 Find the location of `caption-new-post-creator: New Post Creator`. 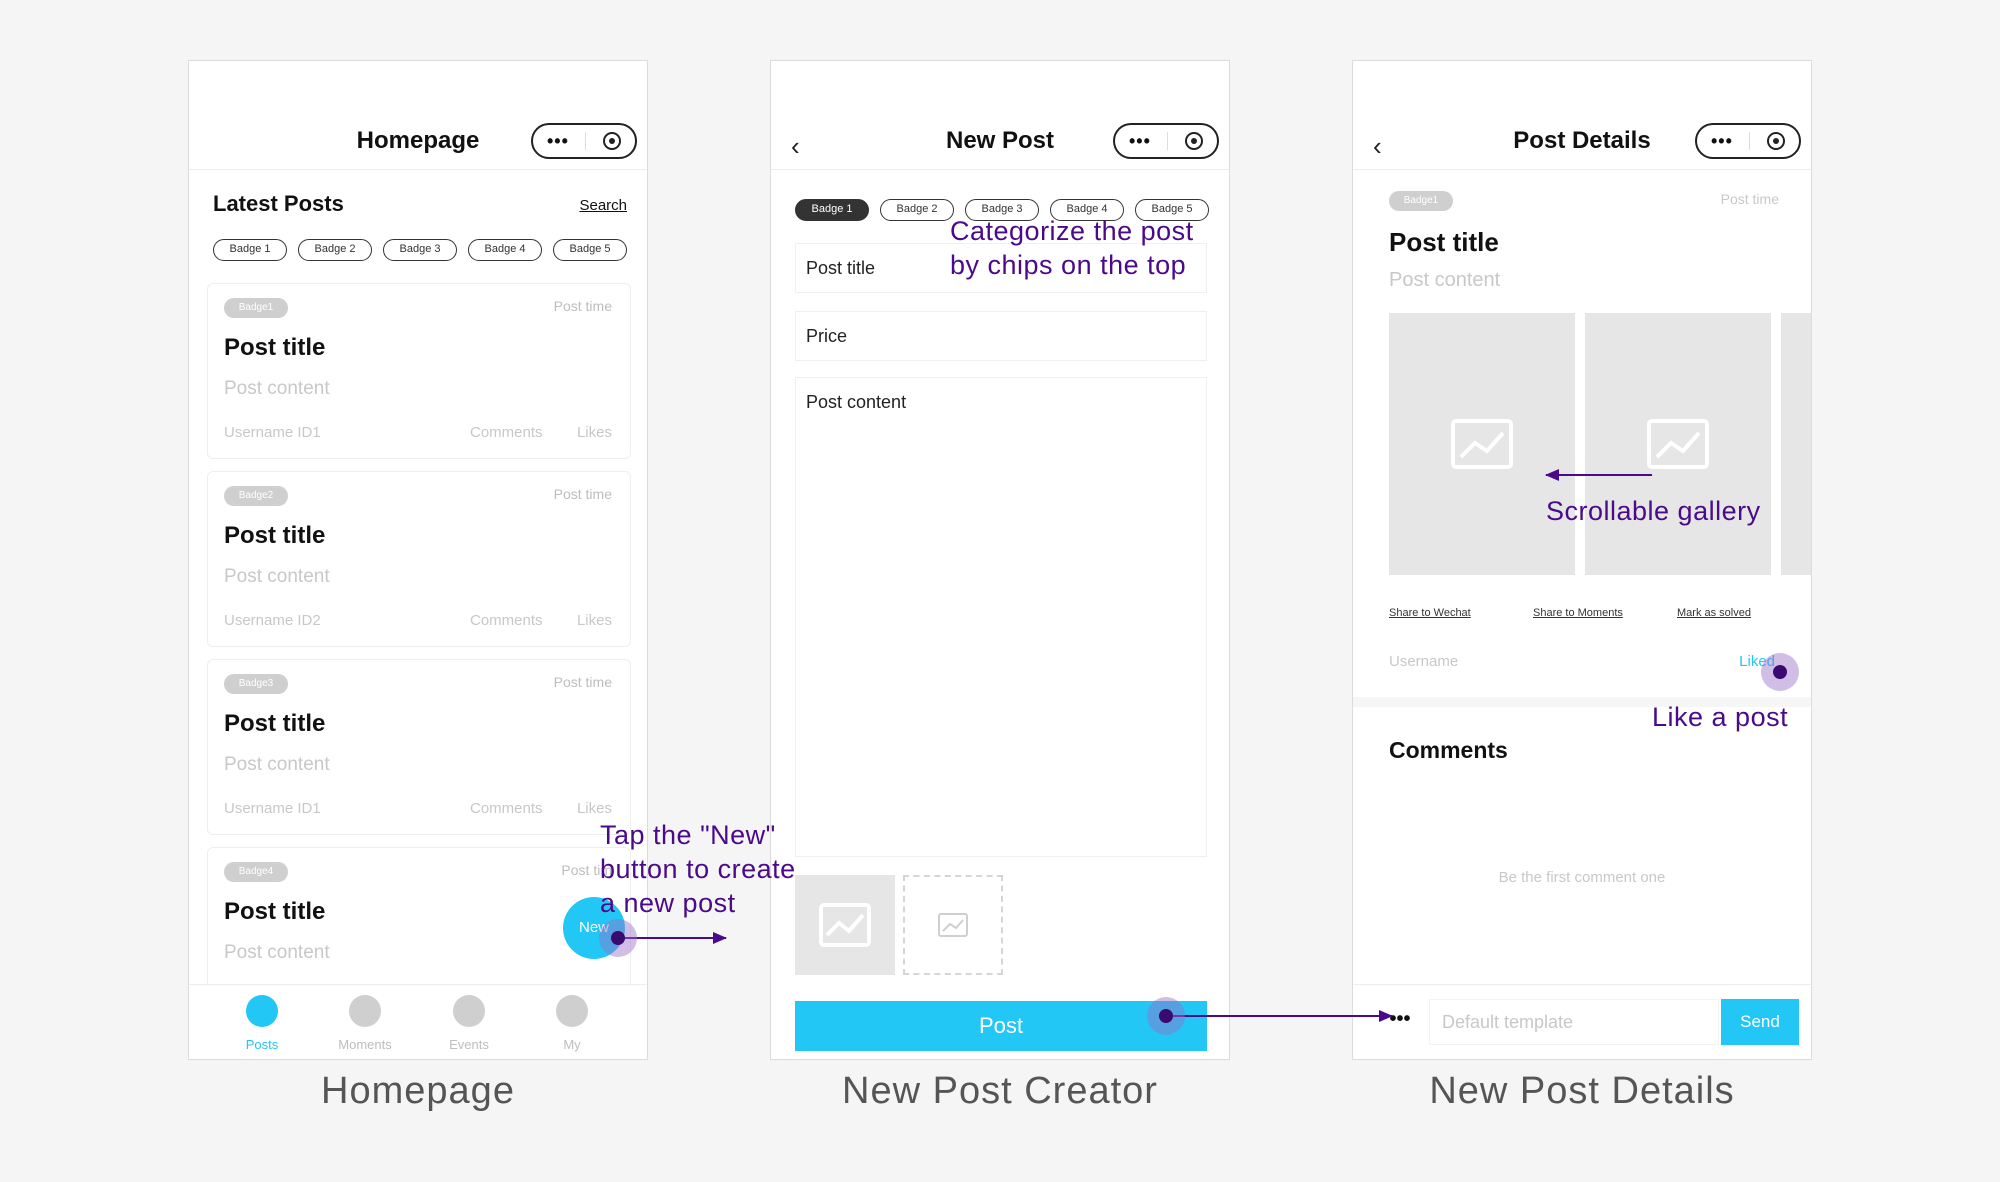

caption-new-post-creator: New Post Creator is located at coordinates (1000, 1091).